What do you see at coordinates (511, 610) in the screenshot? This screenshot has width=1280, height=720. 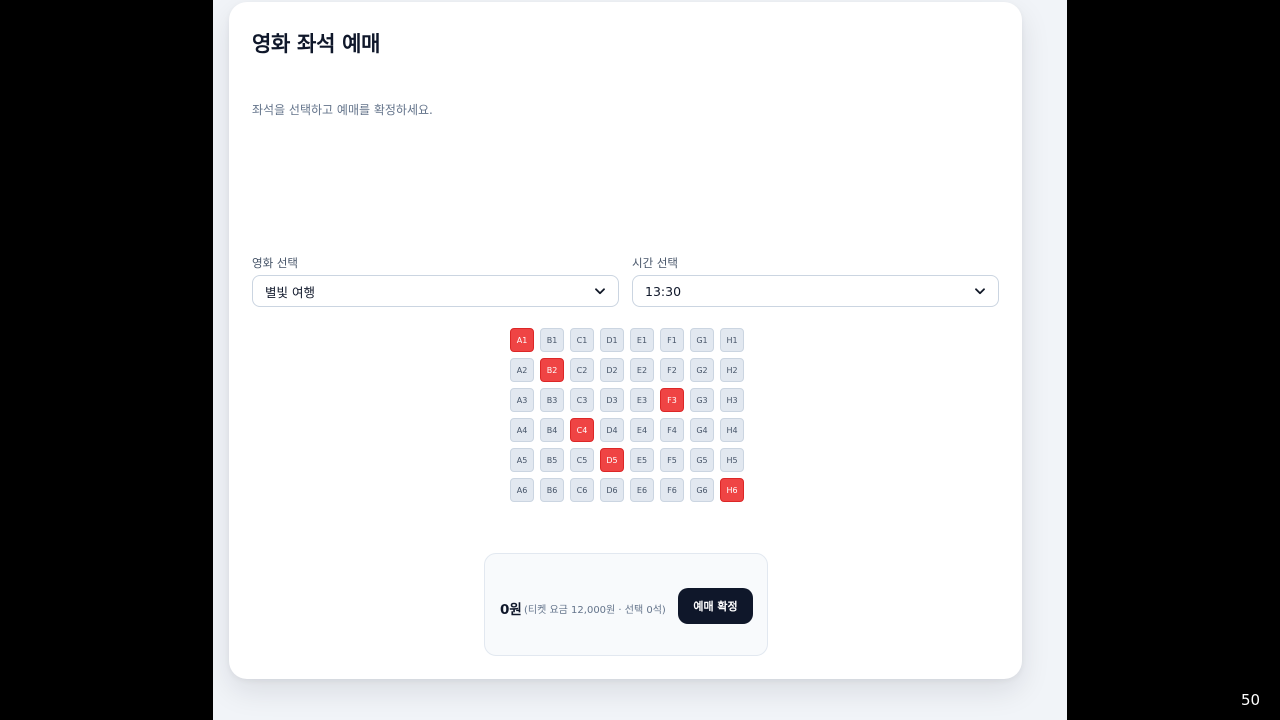 I see `total-price: 0원` at bounding box center [511, 610].